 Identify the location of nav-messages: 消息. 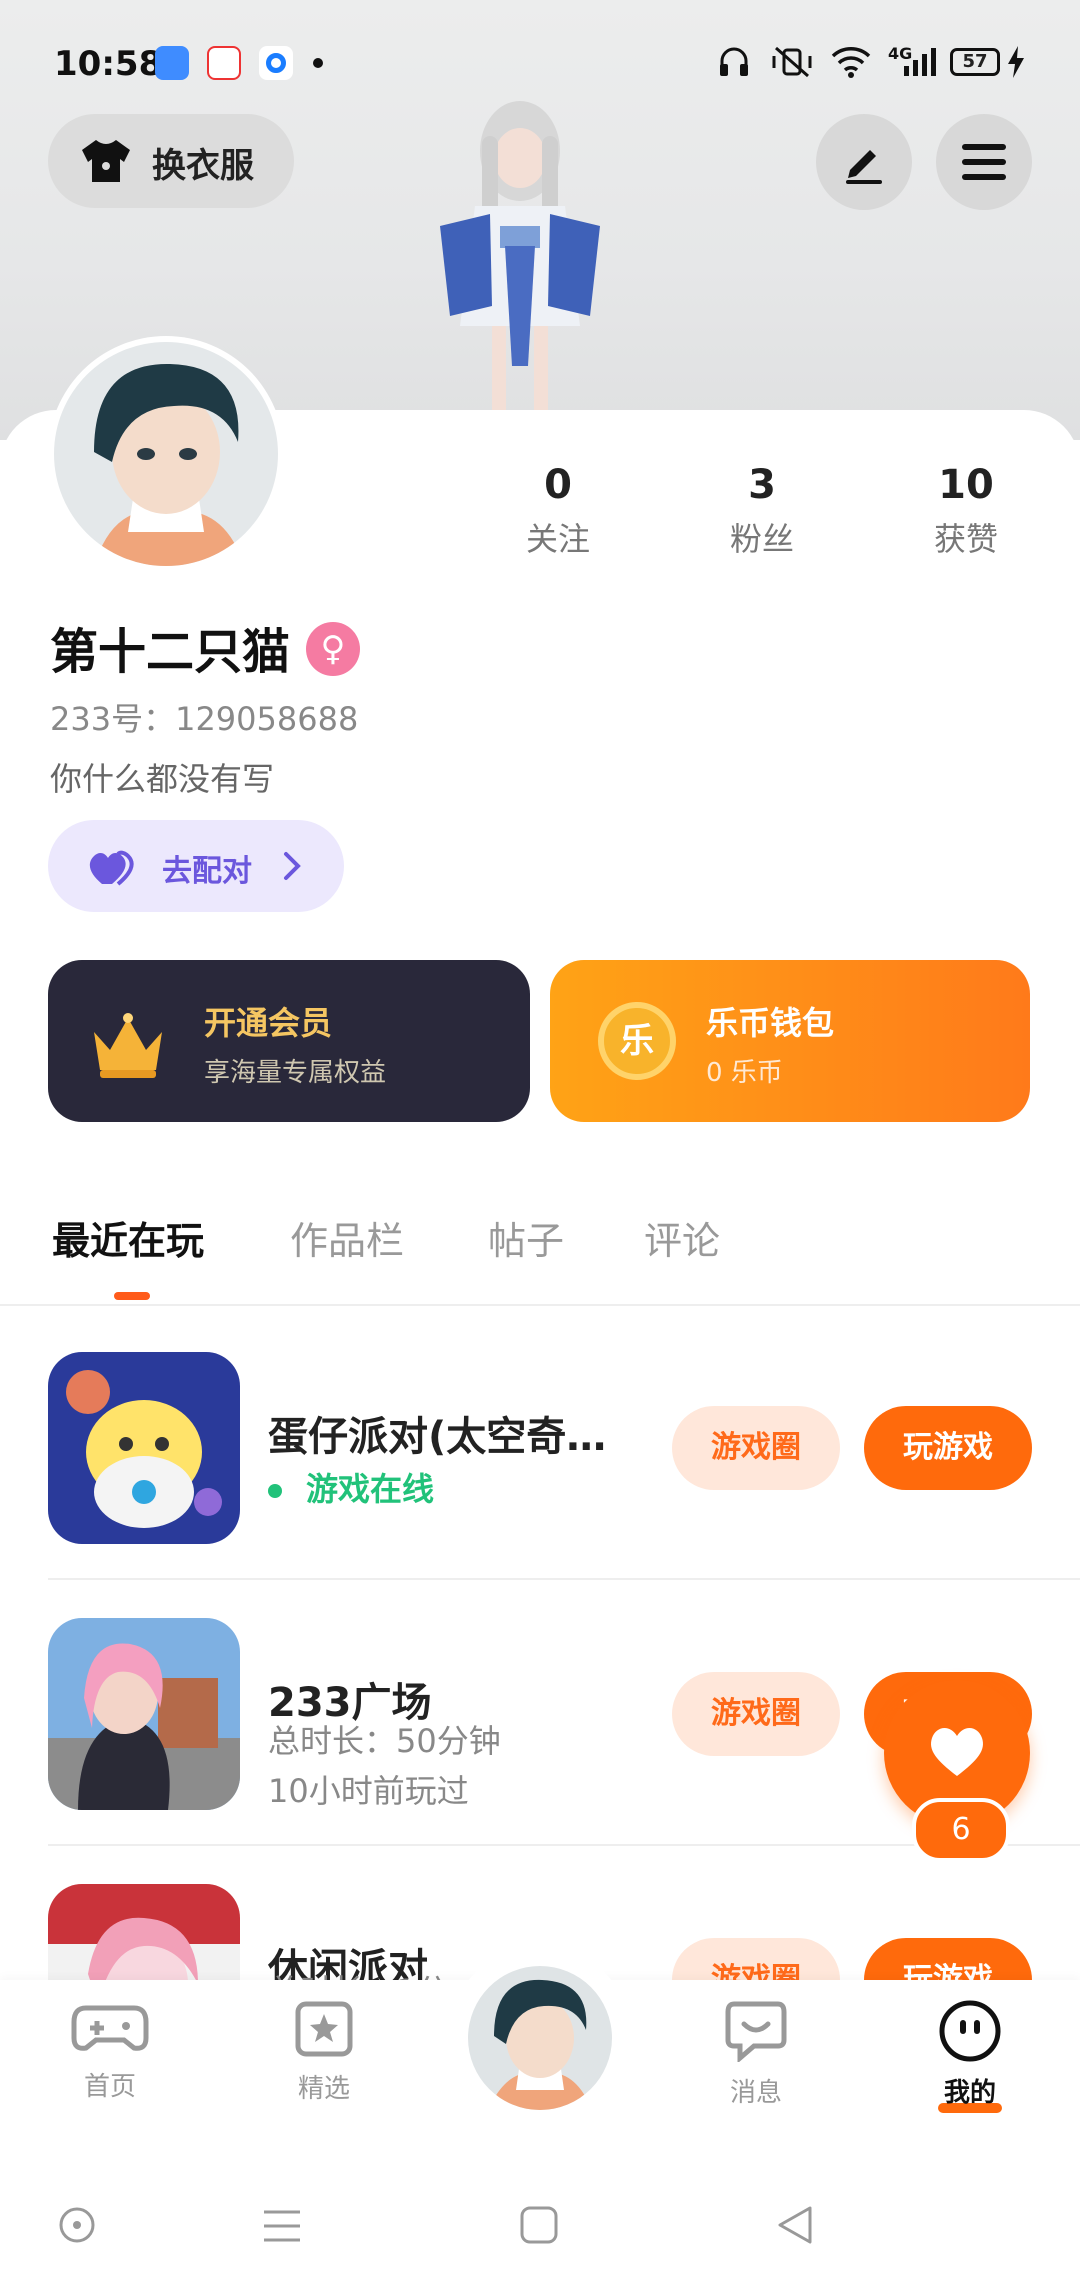
(756, 2054).